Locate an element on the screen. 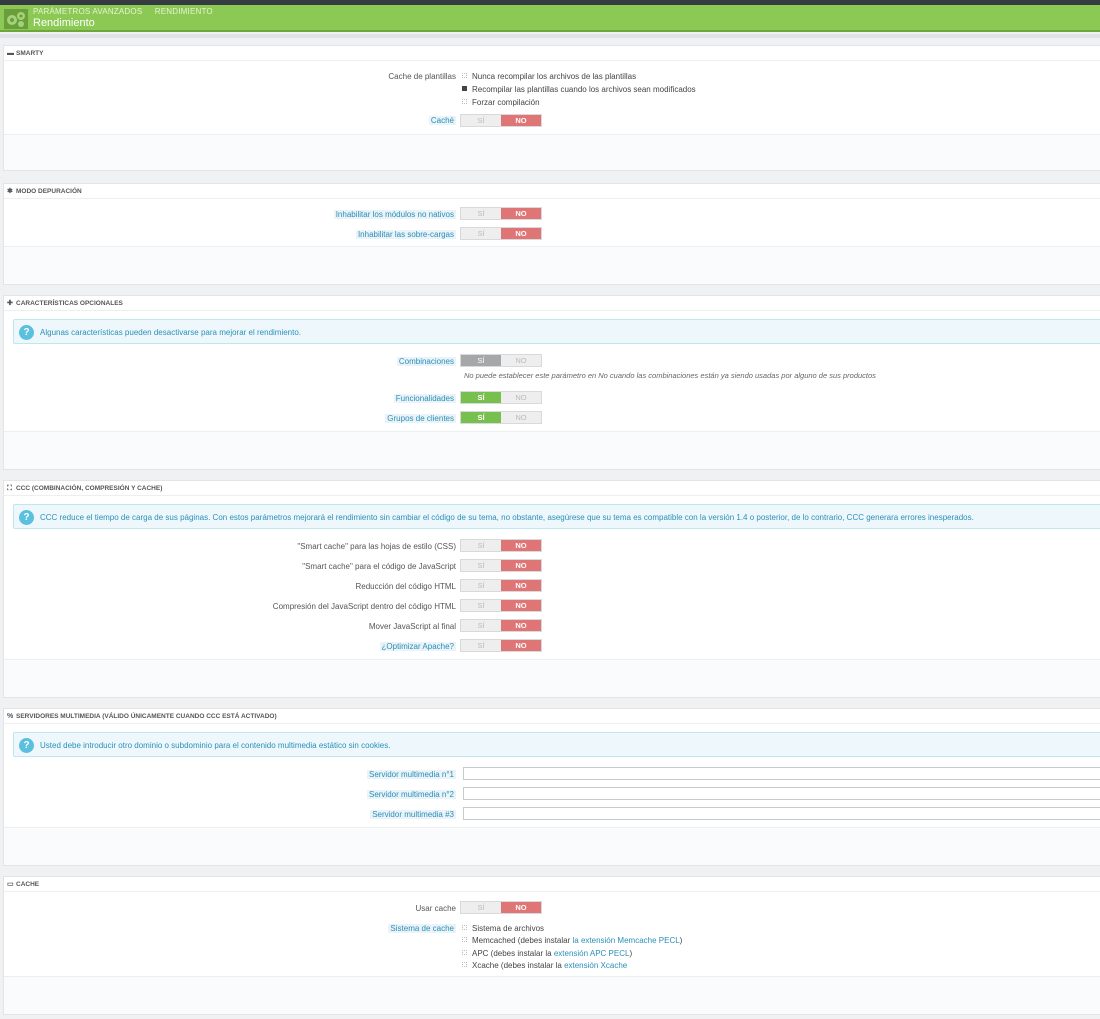 The height and width of the screenshot is (1019, 1100). html-minify-switch: SÍ NO is located at coordinates (501, 585).